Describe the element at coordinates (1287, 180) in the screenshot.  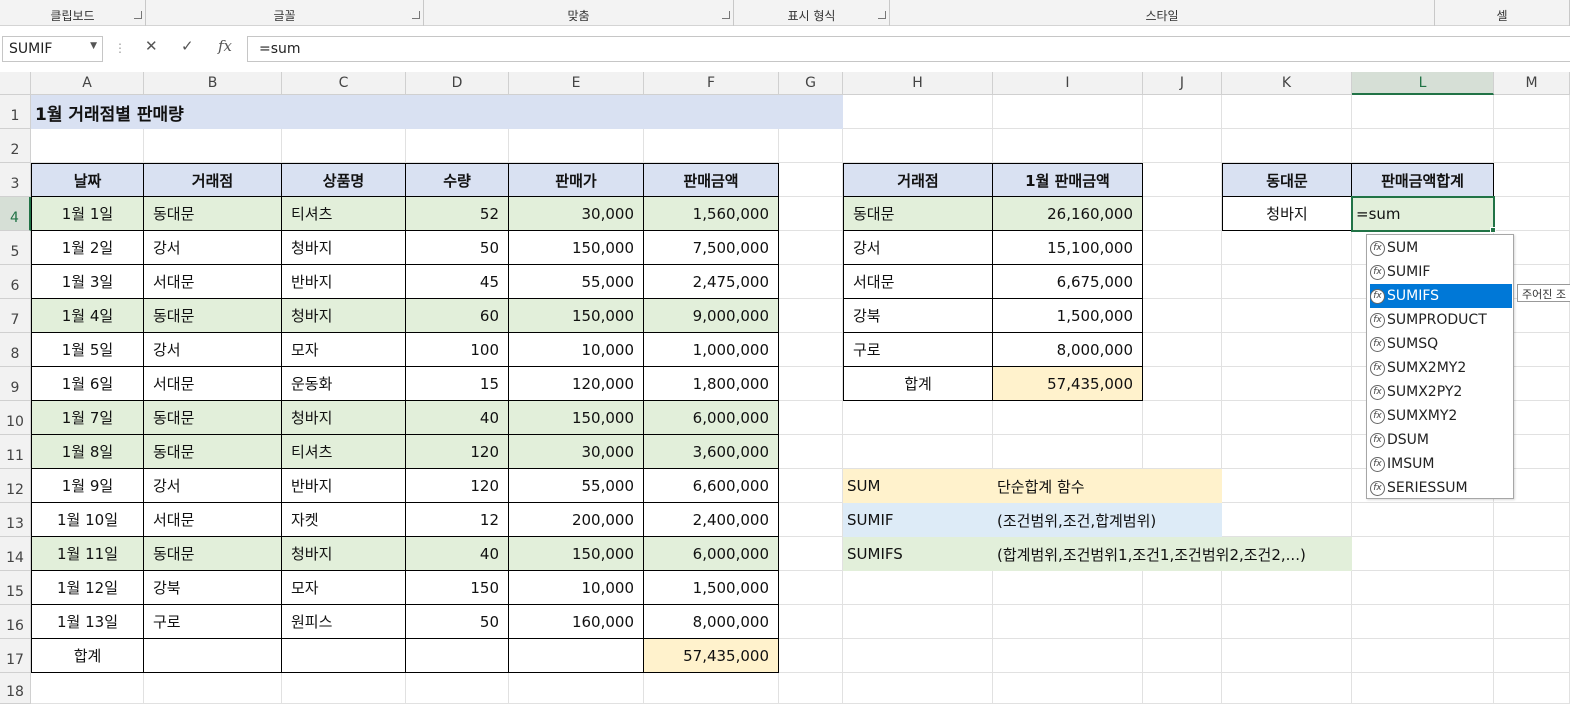
I see `criteria-header: 동대문` at that location.